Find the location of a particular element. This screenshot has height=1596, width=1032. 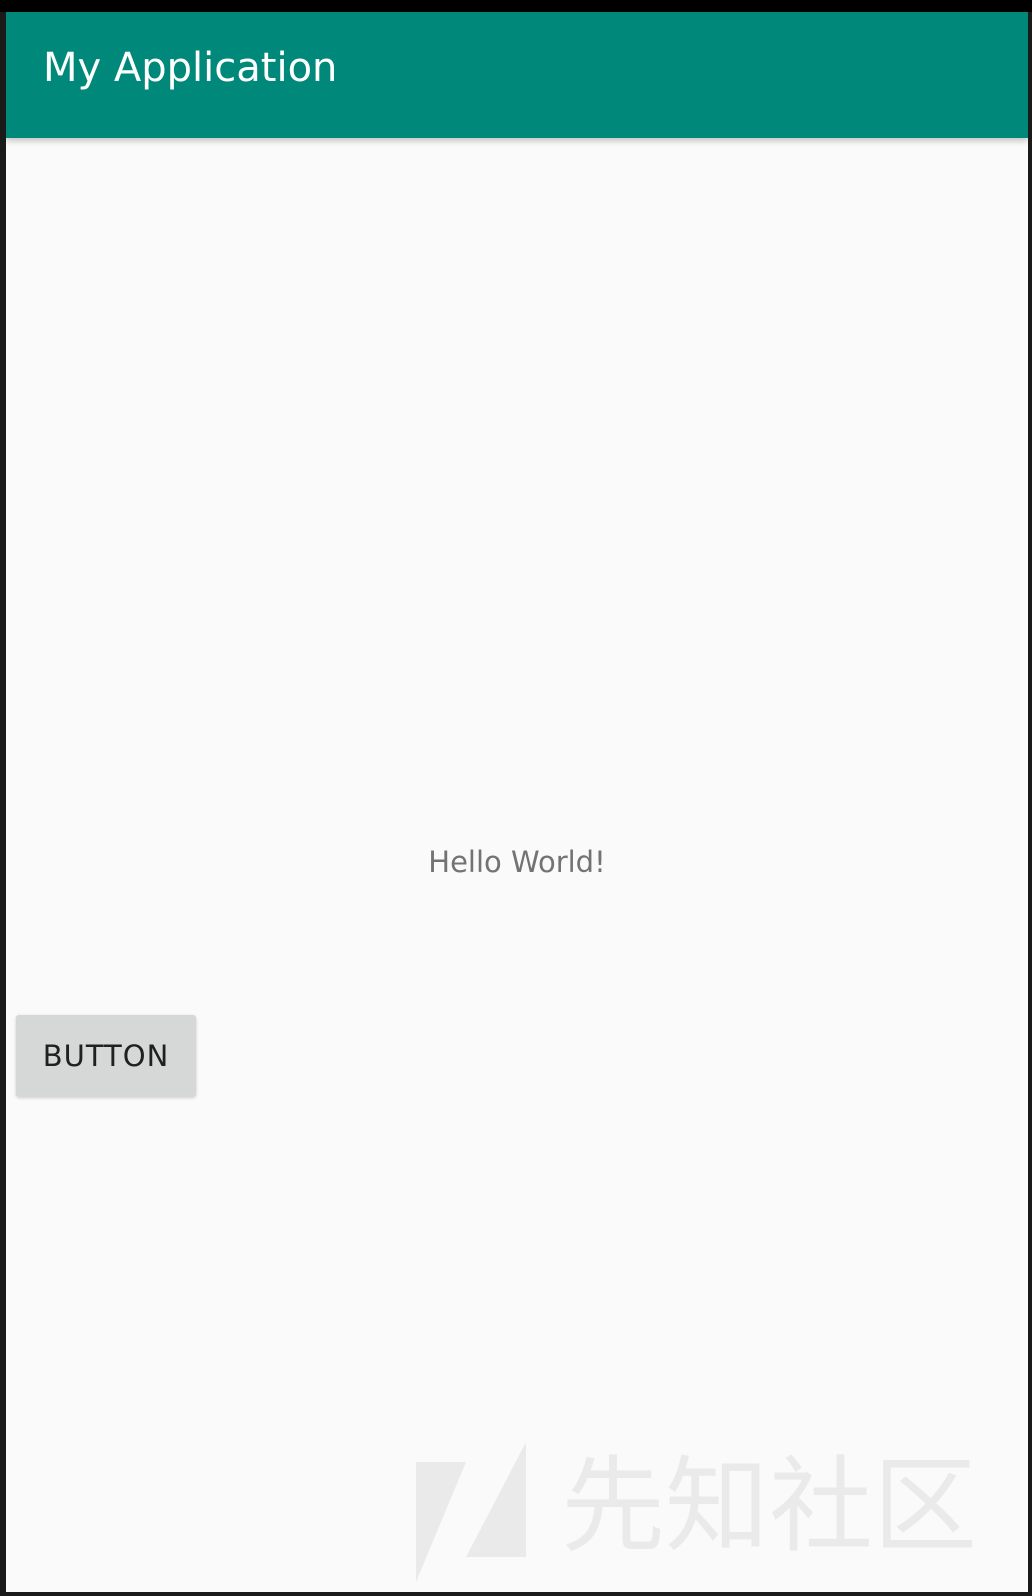

app-bar: My Application is located at coordinates (517, 75).